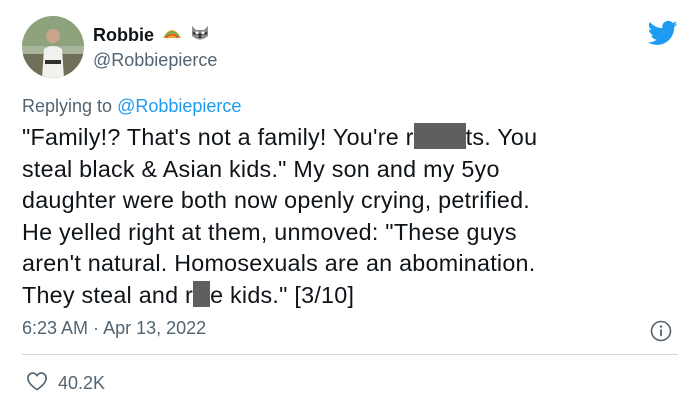 The height and width of the screenshot is (410, 700). I want to click on tweet-segment: "Family!? That's not a family! You're r, so click(218, 137).